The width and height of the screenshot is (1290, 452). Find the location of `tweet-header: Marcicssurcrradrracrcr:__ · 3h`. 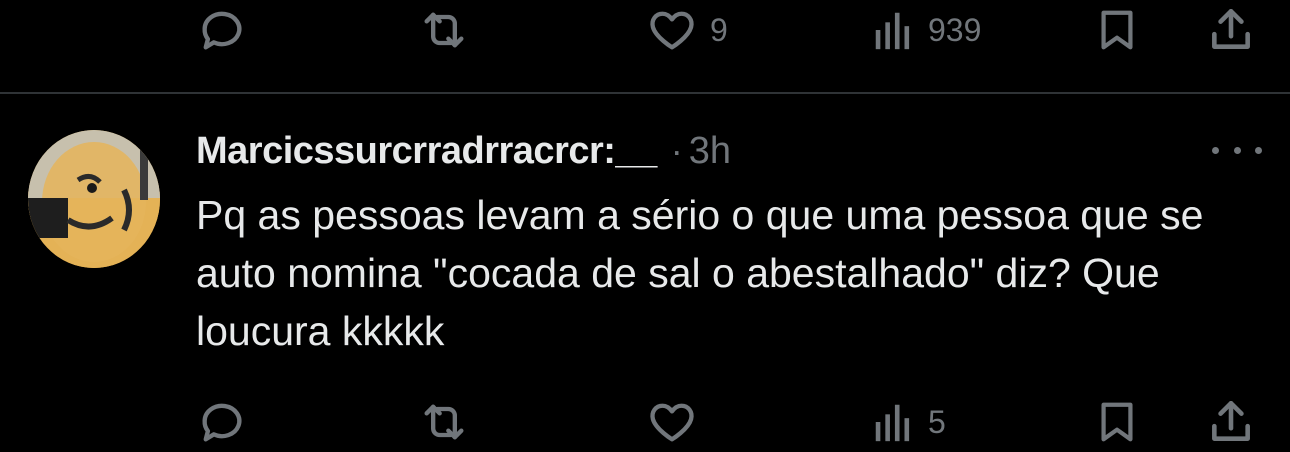

tweet-header: Marcicssurcrradrracrcr:__ · 3h is located at coordinates (463, 151).